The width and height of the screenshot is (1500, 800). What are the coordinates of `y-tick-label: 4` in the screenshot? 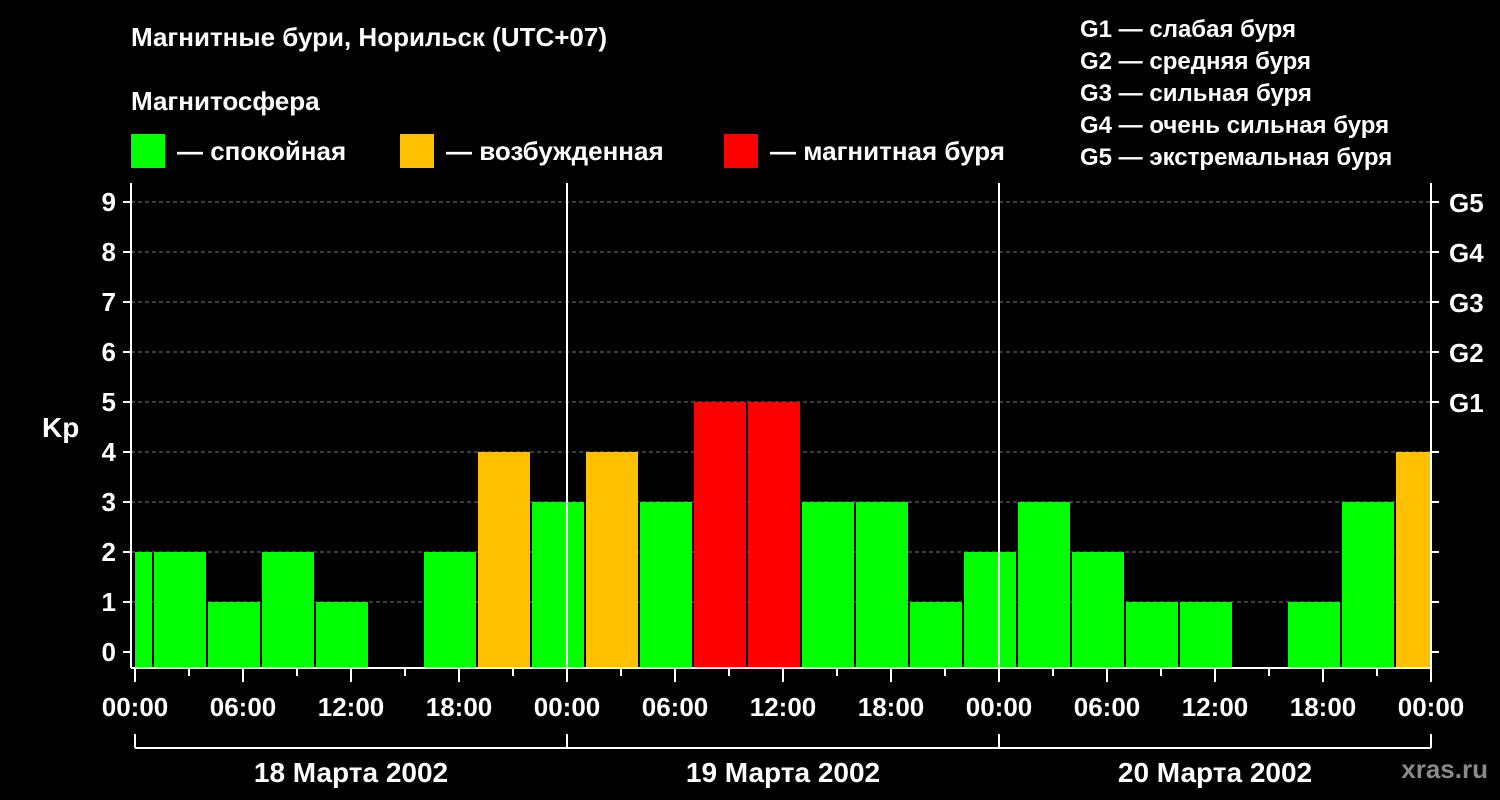 It's located at (109, 452).